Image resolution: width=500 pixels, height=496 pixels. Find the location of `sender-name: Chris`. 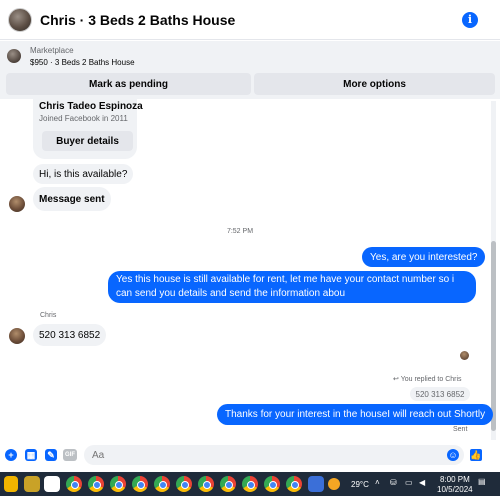

sender-name: Chris is located at coordinates (48, 315).